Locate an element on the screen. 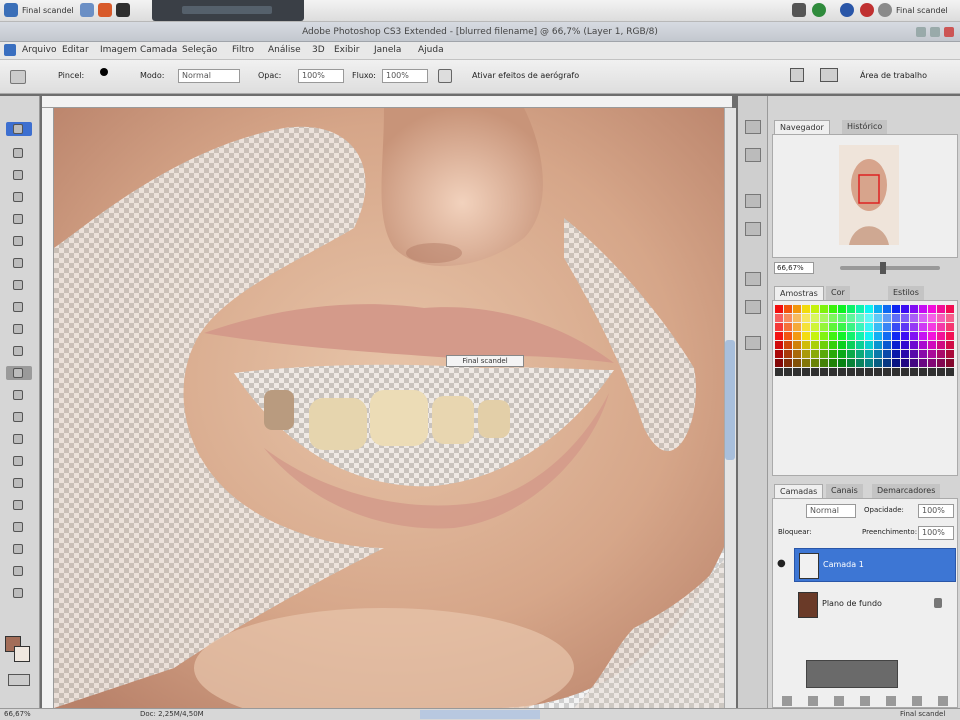 This screenshot has width=960, height=720. menu-selecao: Seleção is located at coordinates (199, 50).